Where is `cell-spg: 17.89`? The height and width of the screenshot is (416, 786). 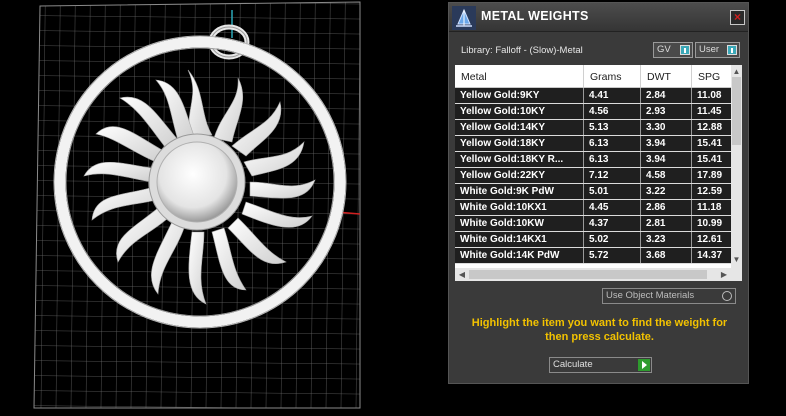 cell-spg: 17.89 is located at coordinates (710, 175).